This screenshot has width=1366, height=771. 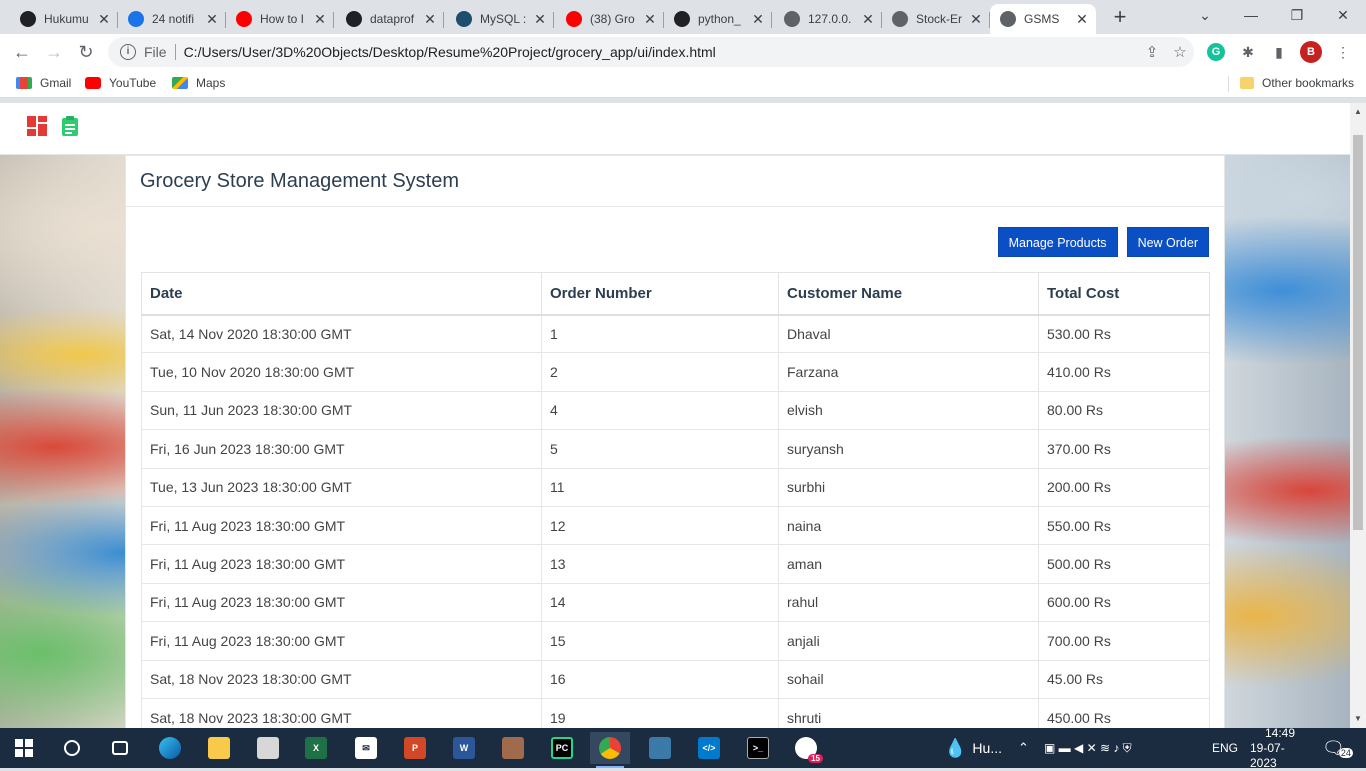 What do you see at coordinates (1297, 83) in the screenshot?
I see `other-bookmarks: Other bookmarks` at bounding box center [1297, 83].